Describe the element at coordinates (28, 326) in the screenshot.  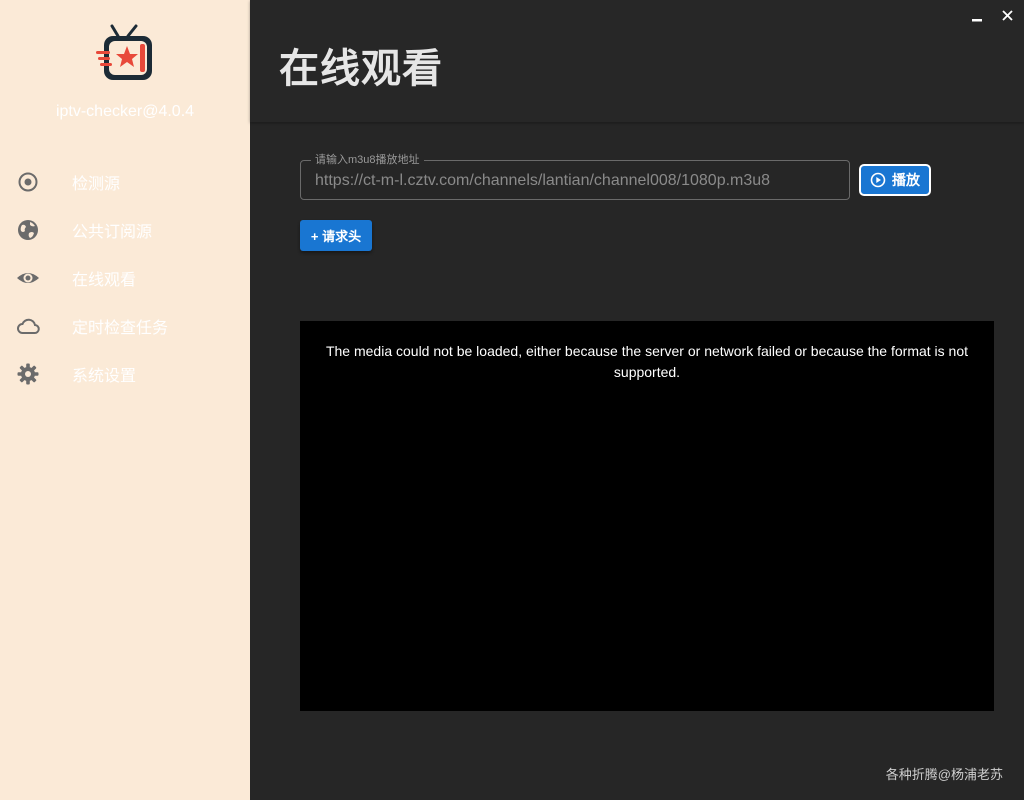
I see `cloud-icon` at that location.